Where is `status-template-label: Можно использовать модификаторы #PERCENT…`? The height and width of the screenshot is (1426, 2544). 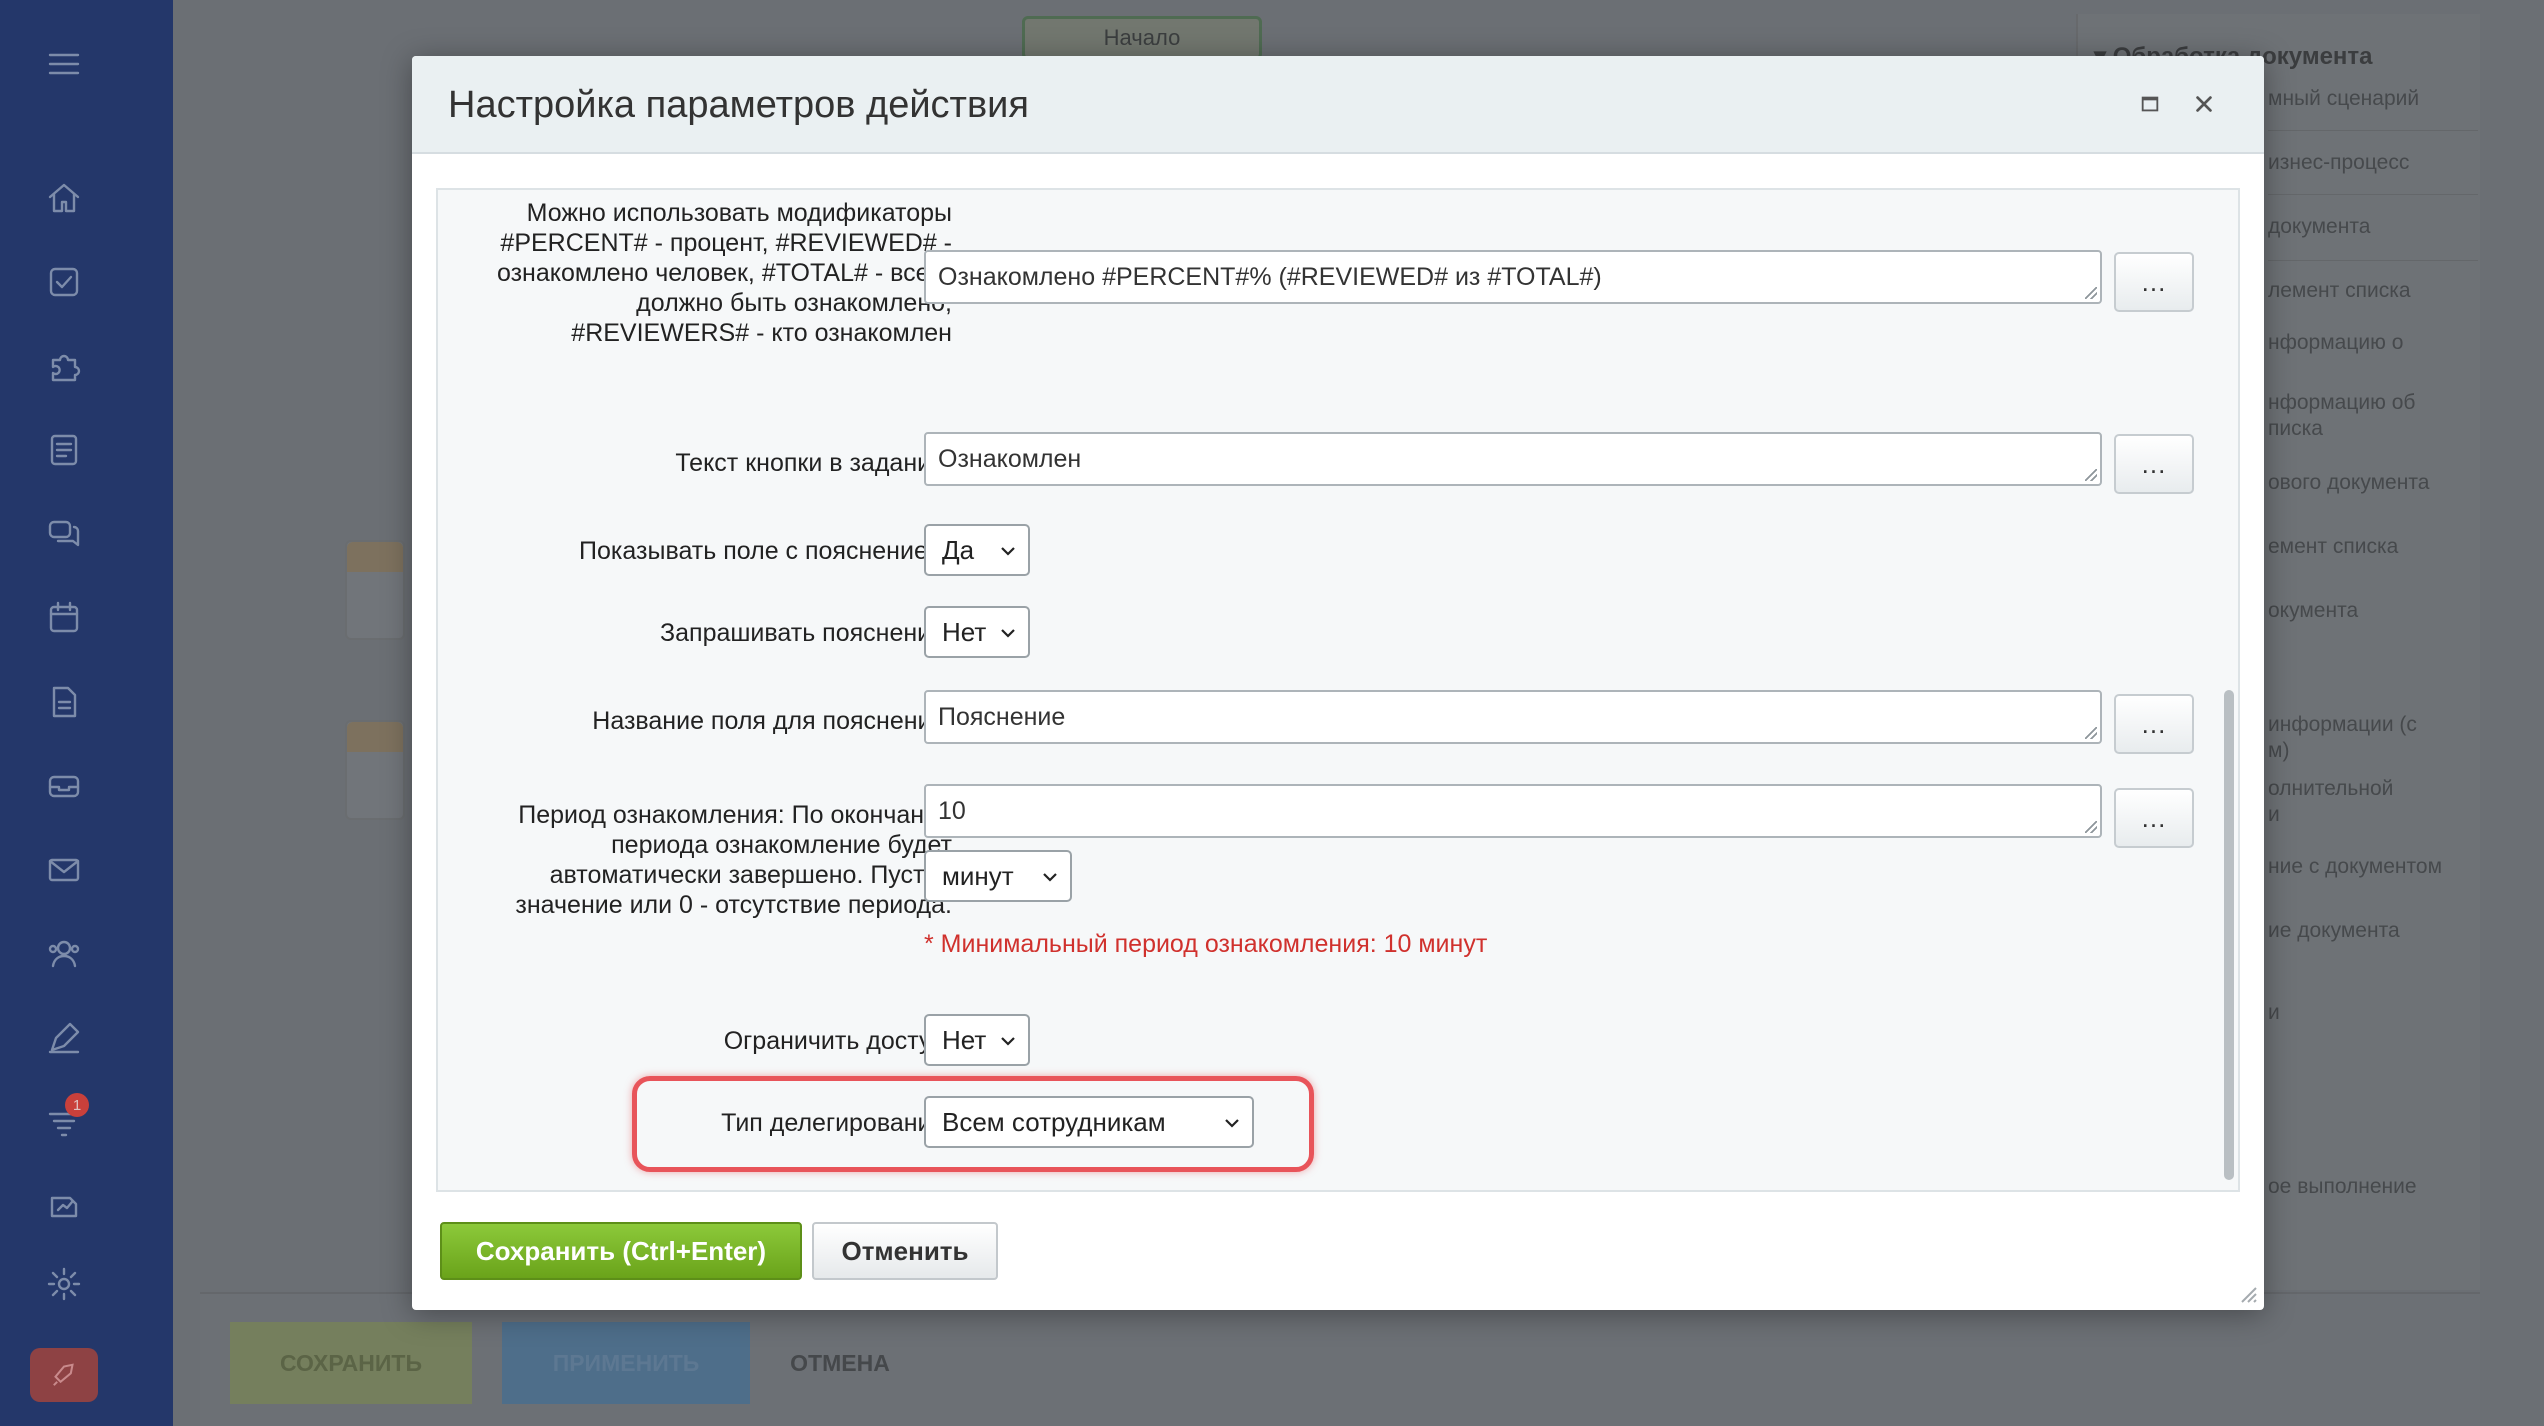 status-template-label: Можно использовать модификаторы #PERCENT… is located at coordinates (724, 273).